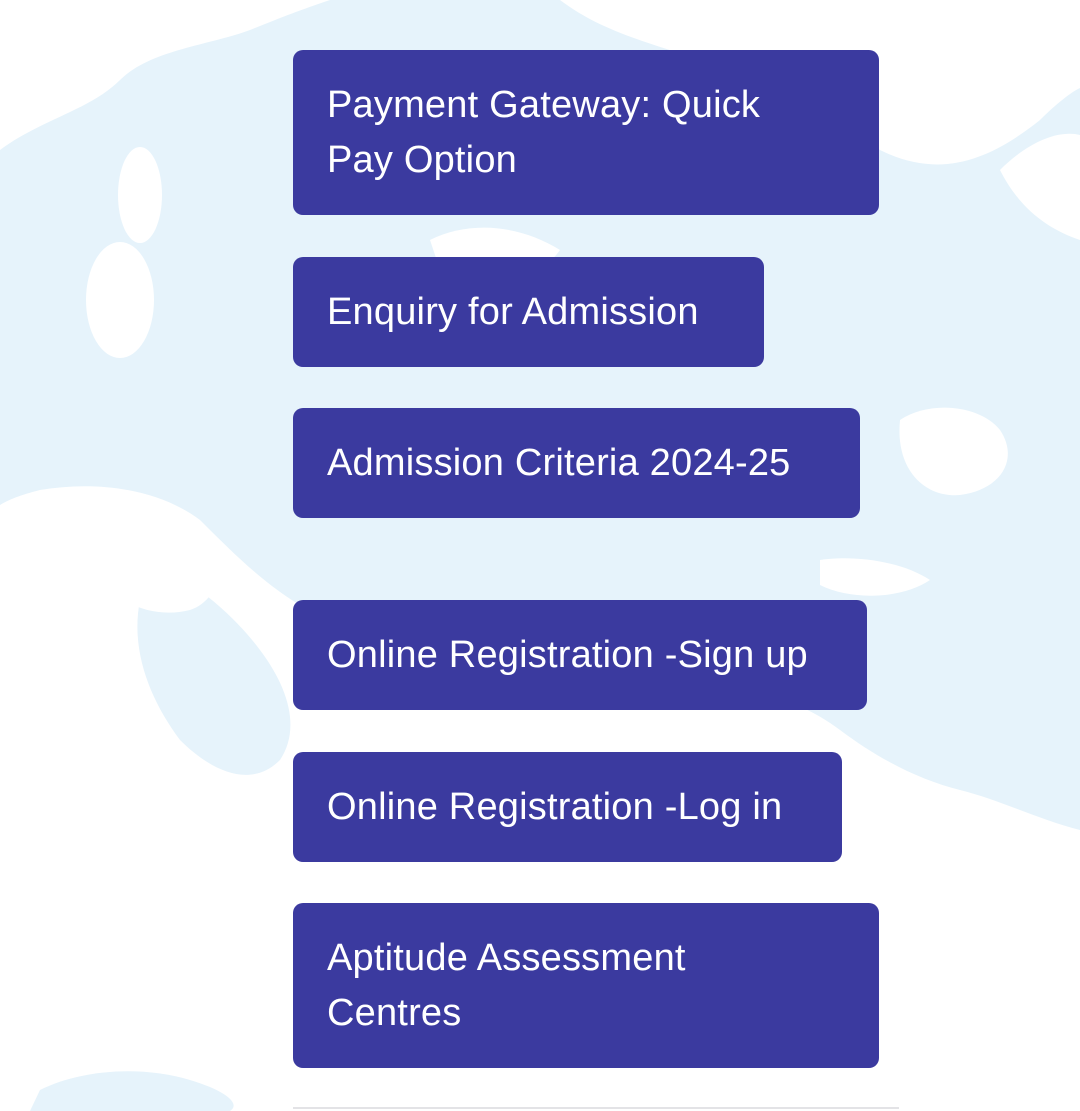 This screenshot has width=1080, height=1111. I want to click on enquiry-for-admission-button: Enquiry for Admission, so click(528, 312).